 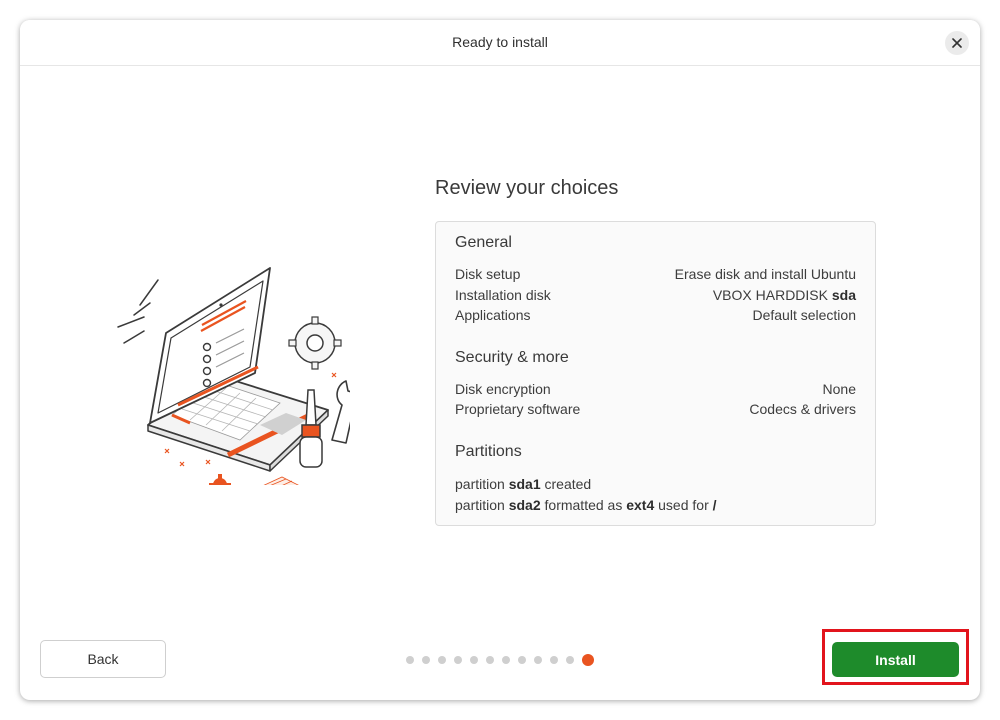 I want to click on laptop-tools-illustration, so click(x=233, y=376).